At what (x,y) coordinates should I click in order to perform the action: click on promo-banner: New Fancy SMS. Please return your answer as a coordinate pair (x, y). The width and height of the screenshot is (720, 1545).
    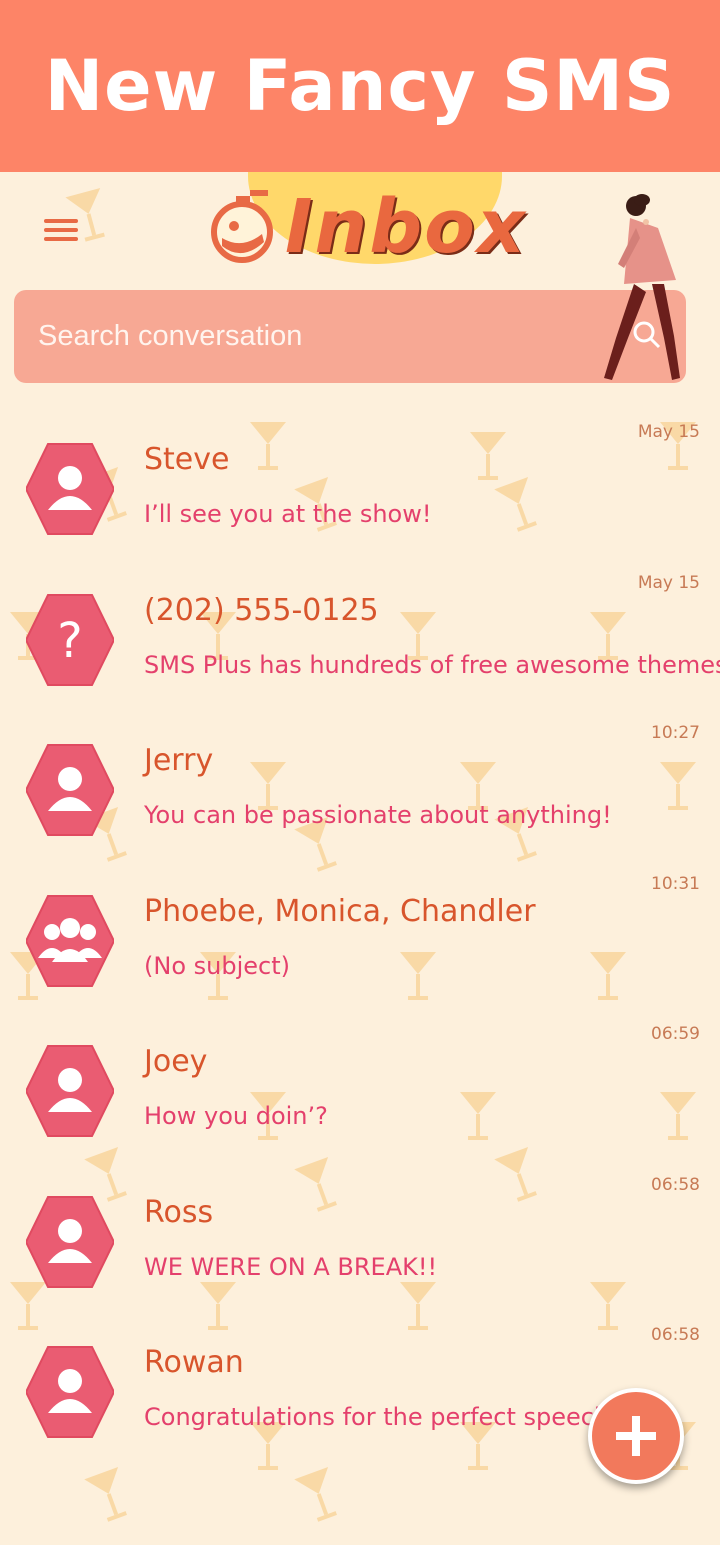
    Looking at the image, I should click on (360, 86).